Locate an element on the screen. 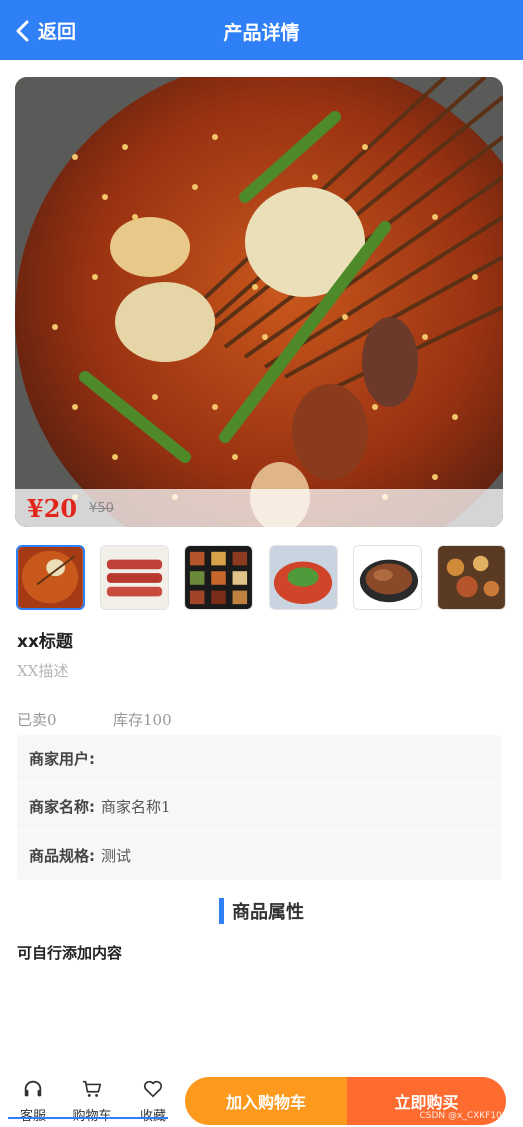 The height and width of the screenshot is (1127, 523). info-label: 商家用户: is located at coordinates (62, 759).